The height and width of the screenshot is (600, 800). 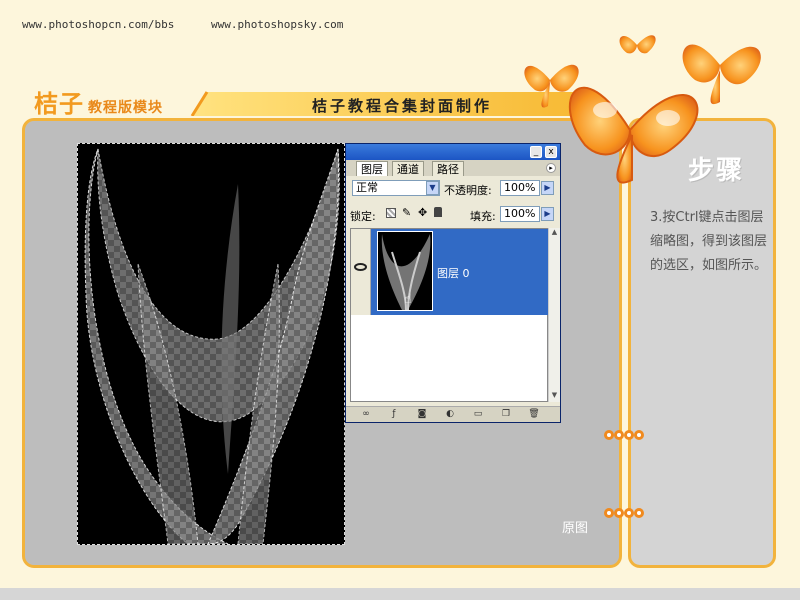 I want to click on palette-titlebar: _ x, so click(x=453, y=152).